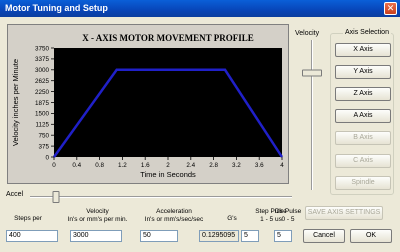  I want to click on x-tick-label: 2, so click(168, 165).